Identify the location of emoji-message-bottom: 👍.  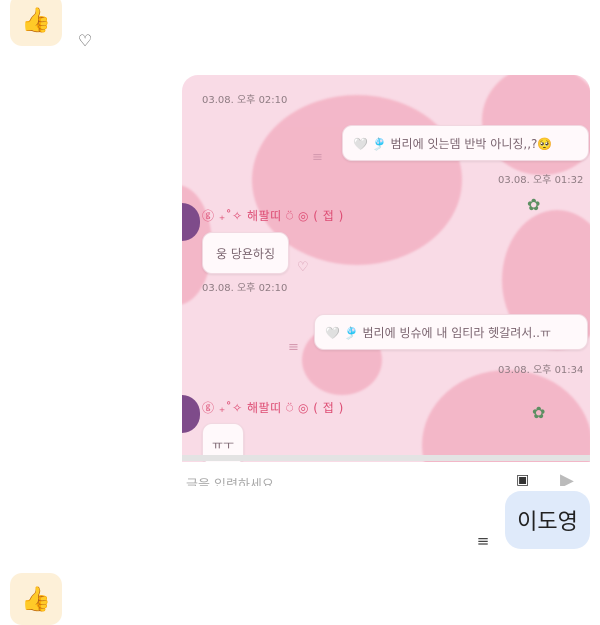
(36, 599).